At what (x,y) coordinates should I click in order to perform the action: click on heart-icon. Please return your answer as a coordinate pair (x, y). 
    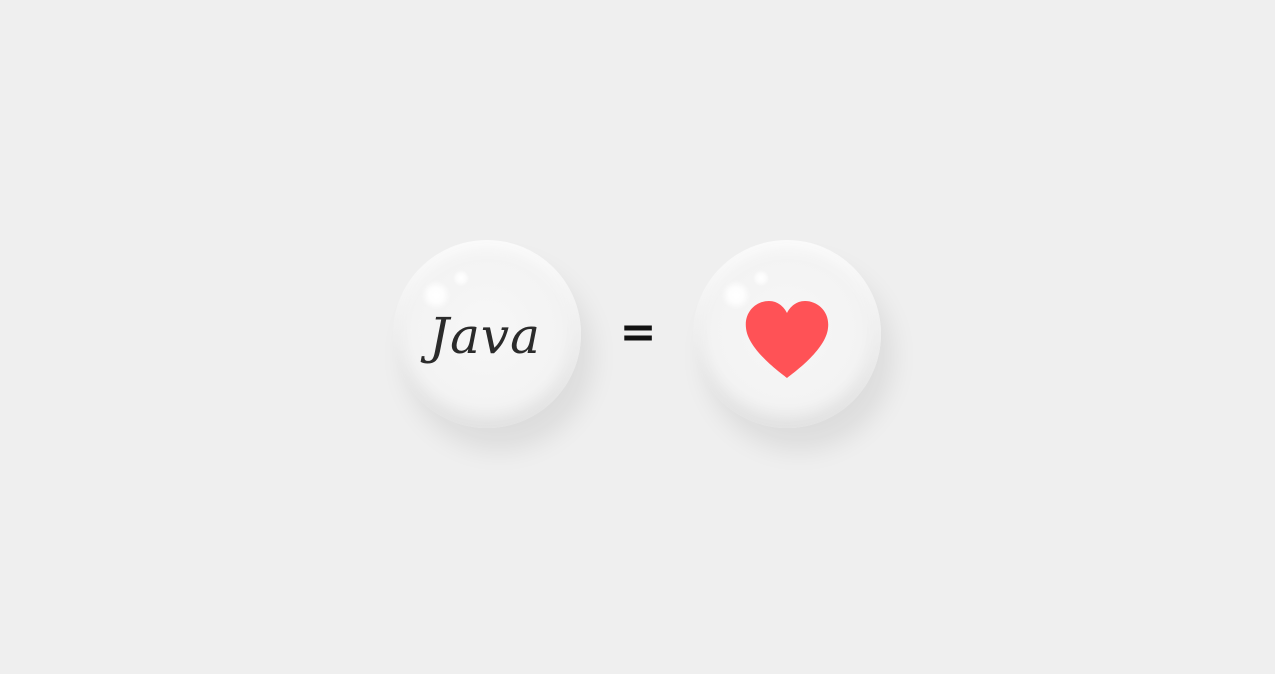
    Looking at the image, I should click on (787, 340).